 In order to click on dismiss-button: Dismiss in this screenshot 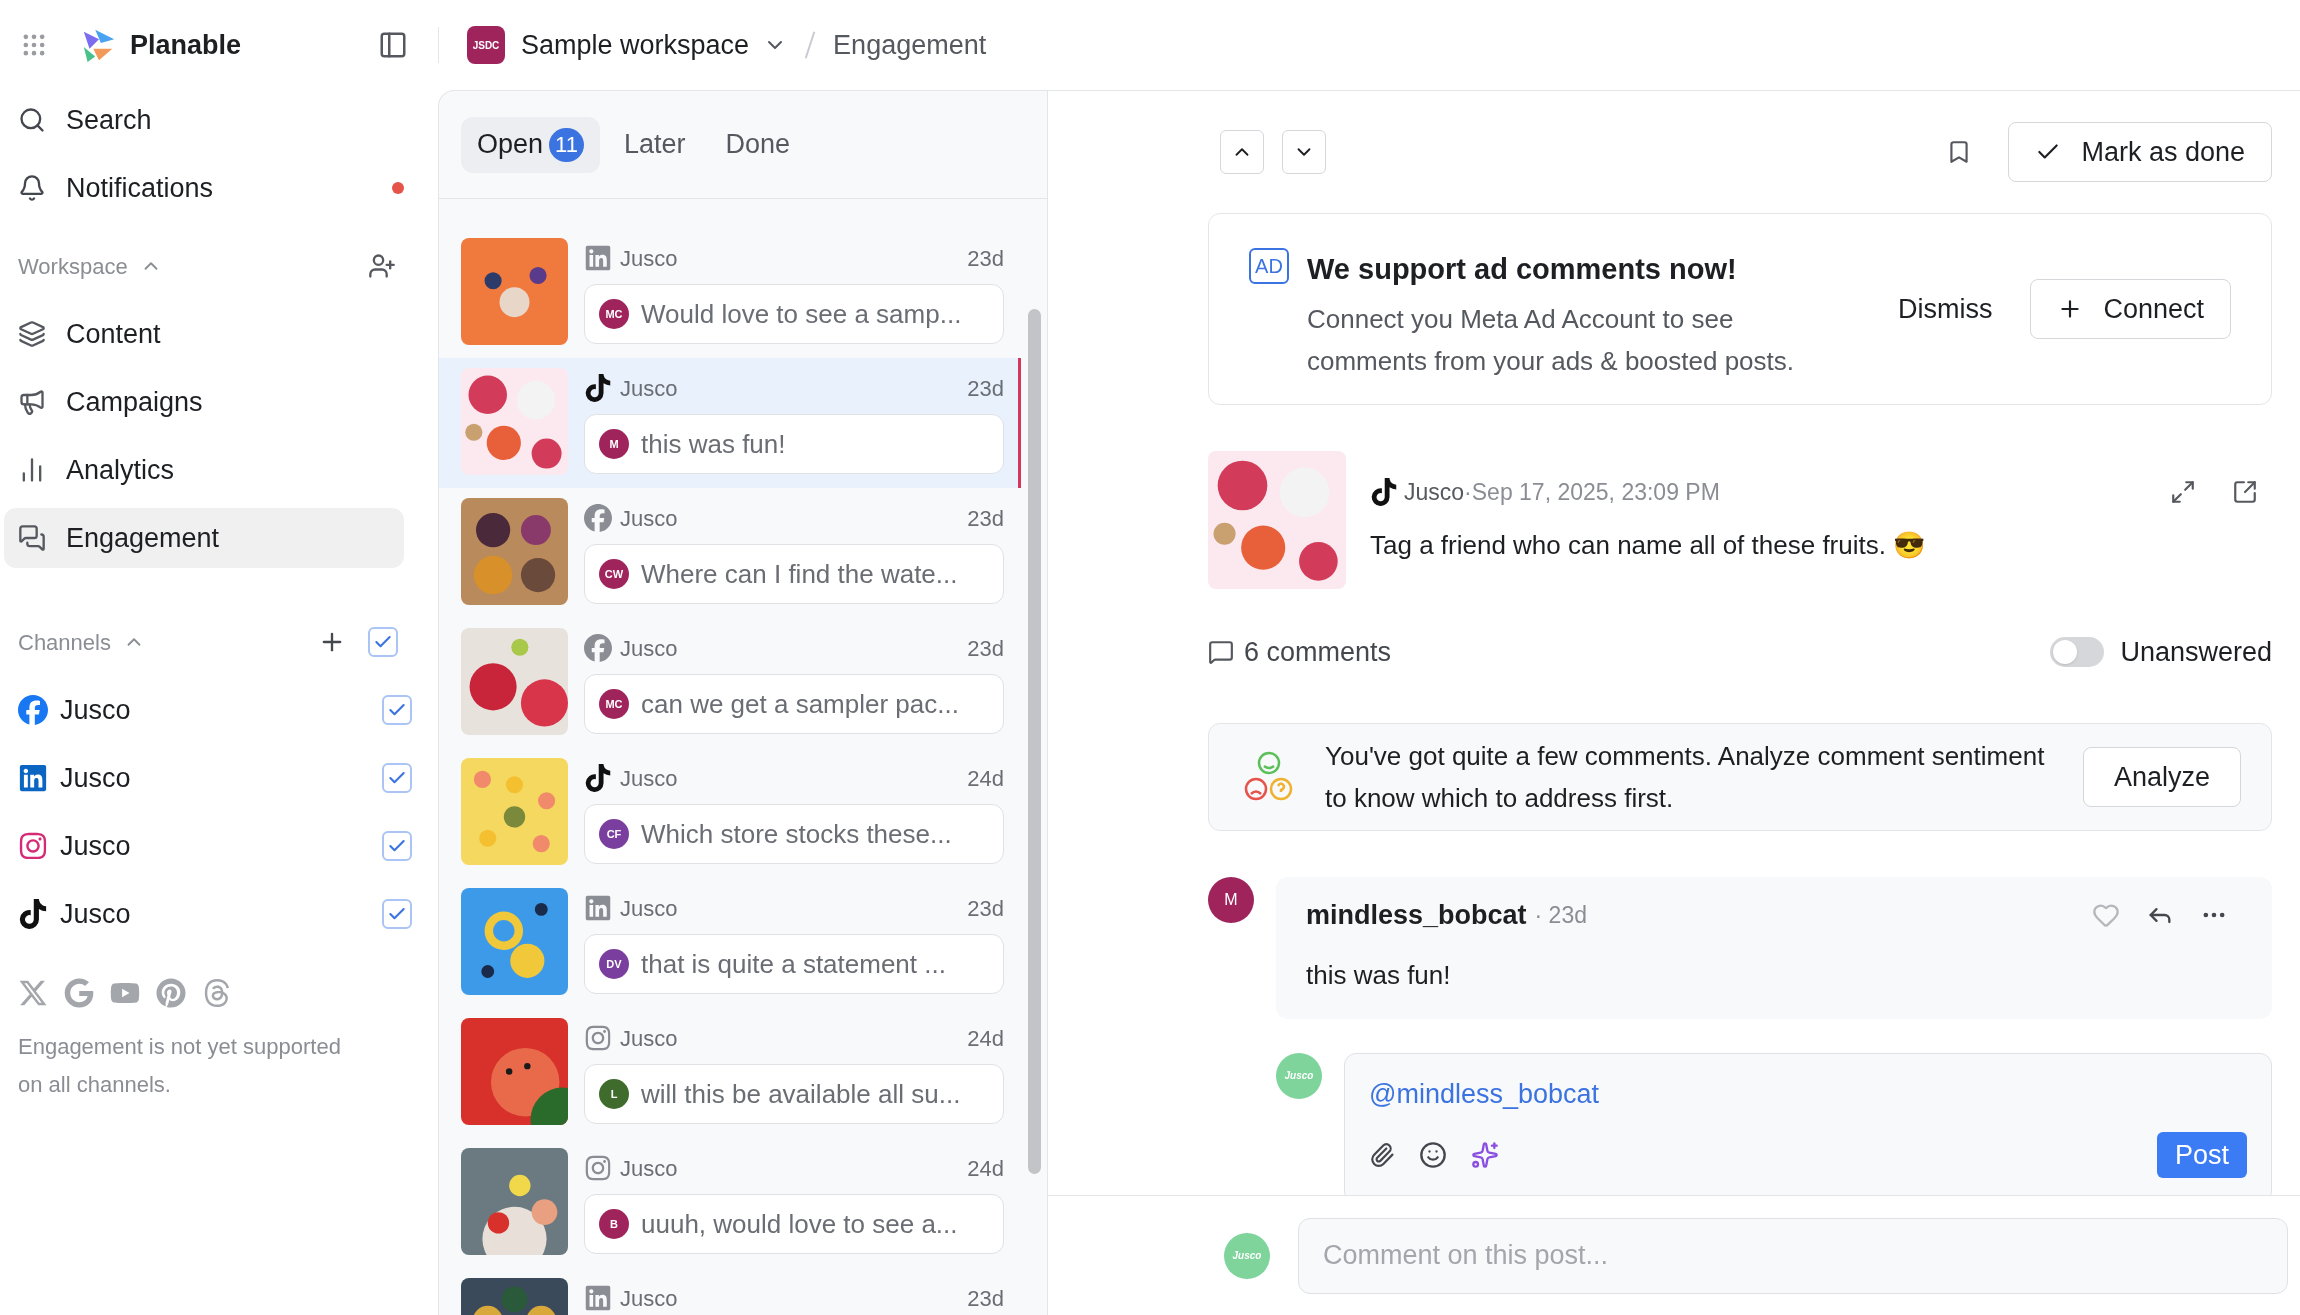, I will do `click(1945, 309)`.